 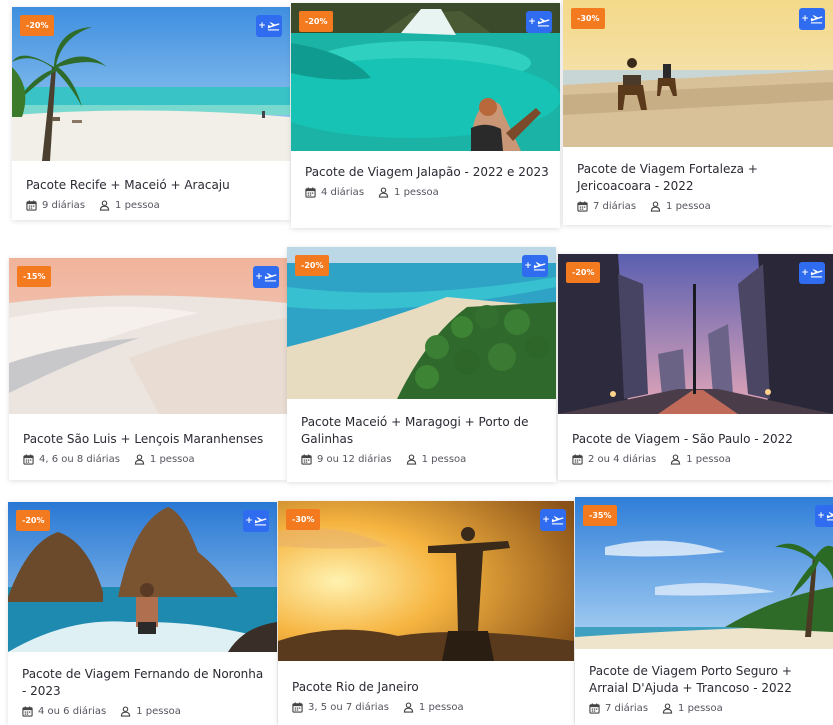 I want to click on nights-text: 2 ou 4 diárias, so click(x=622, y=459).